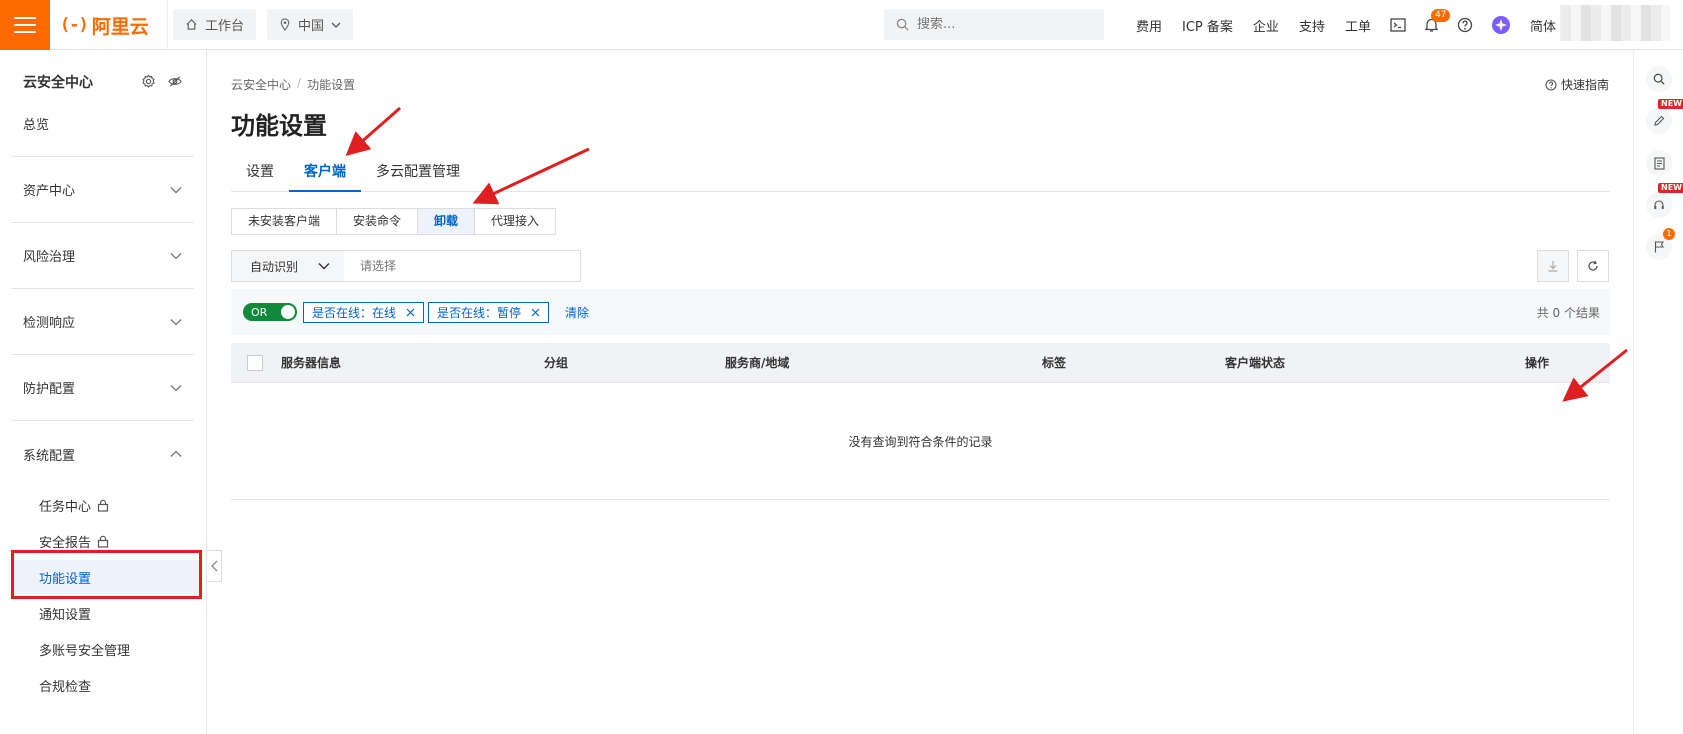 The width and height of the screenshot is (1683, 734). Describe the element at coordinates (25, 25) in the screenshot. I see `hamburger-menu-button` at that location.